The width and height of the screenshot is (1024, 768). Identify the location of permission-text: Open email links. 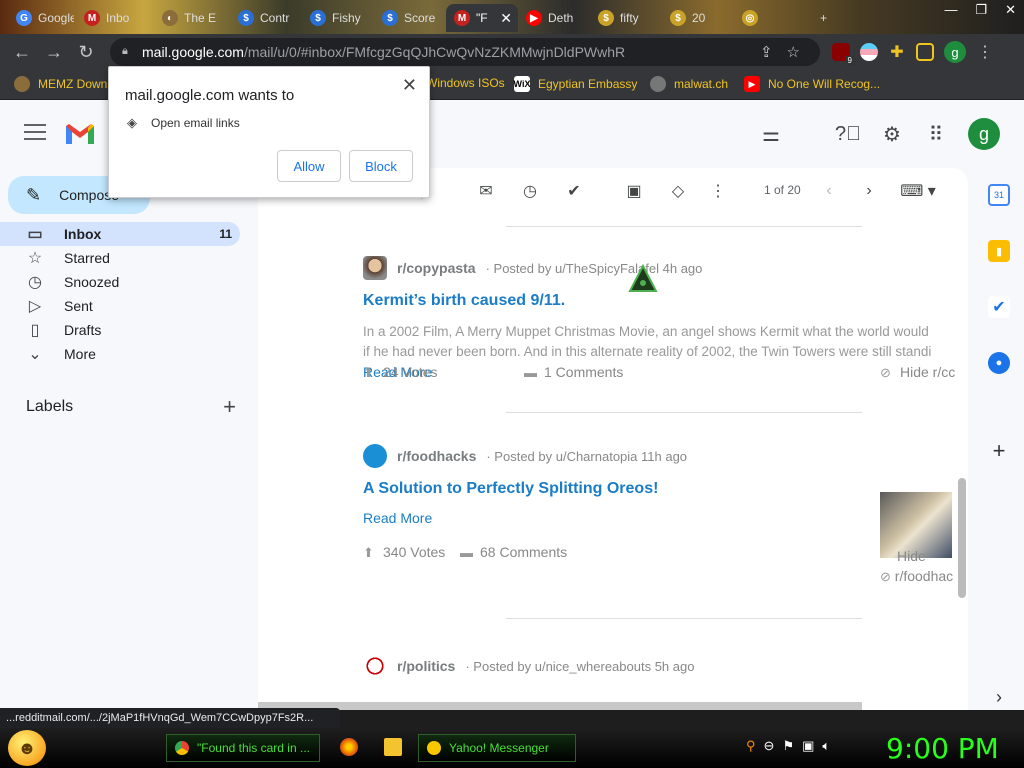
(195, 123).